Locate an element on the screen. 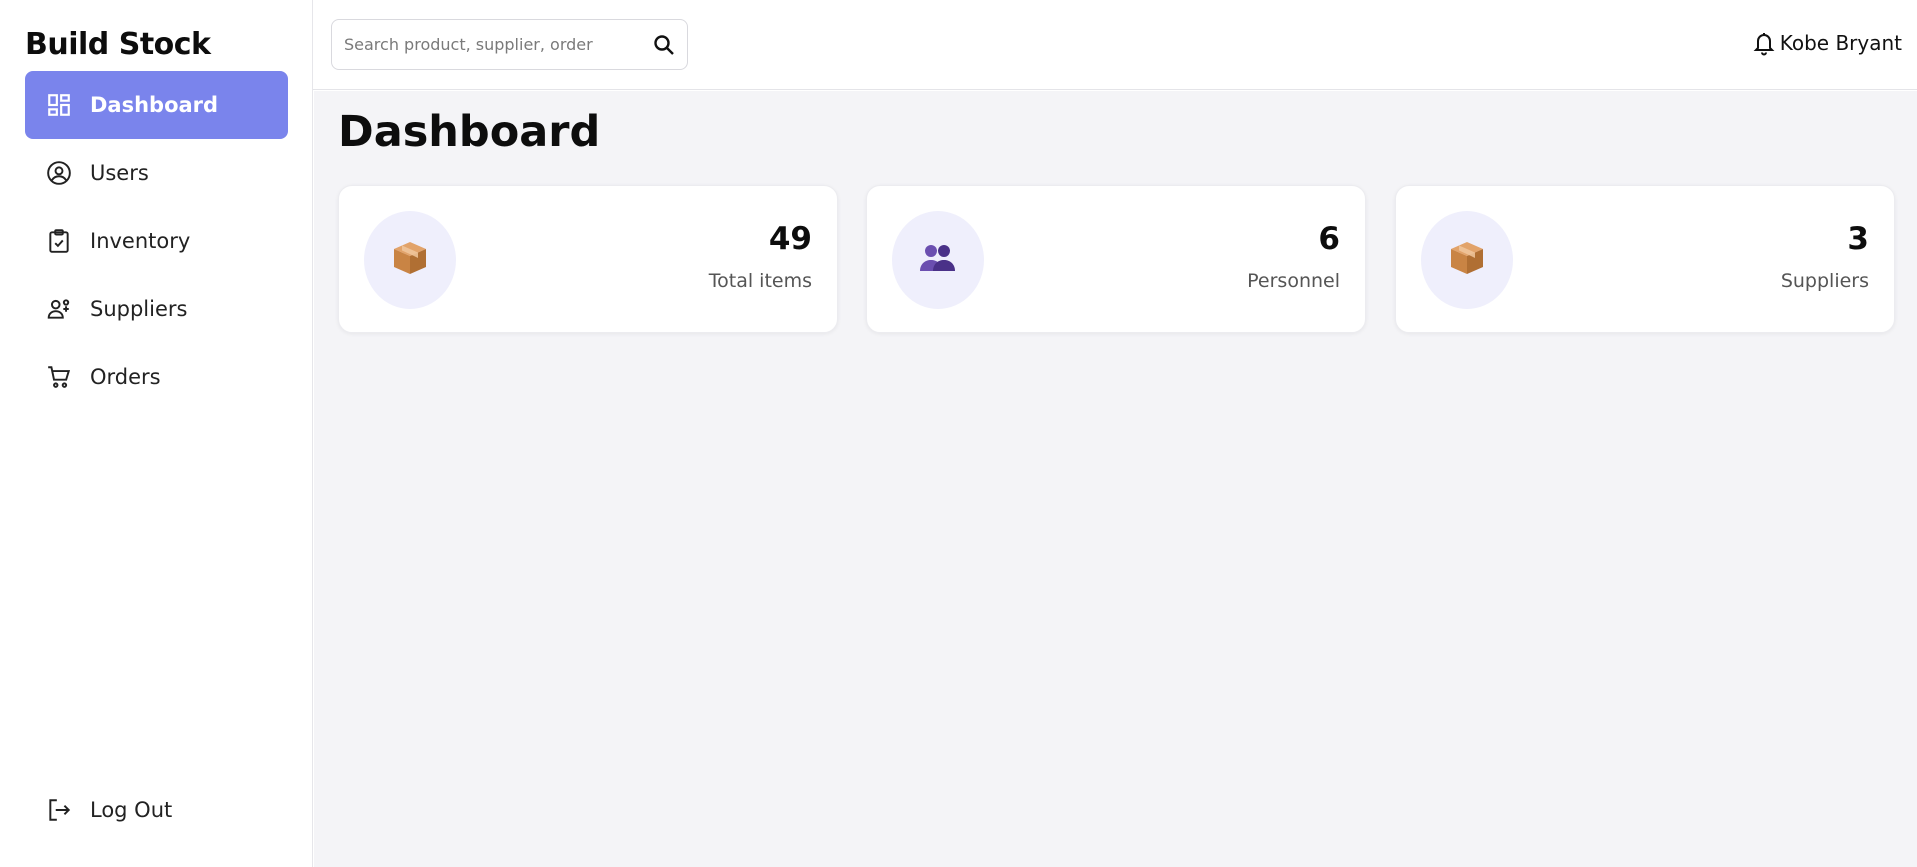 The image size is (1917, 867). user-menu: Kobe Bryant is located at coordinates (1827, 43).